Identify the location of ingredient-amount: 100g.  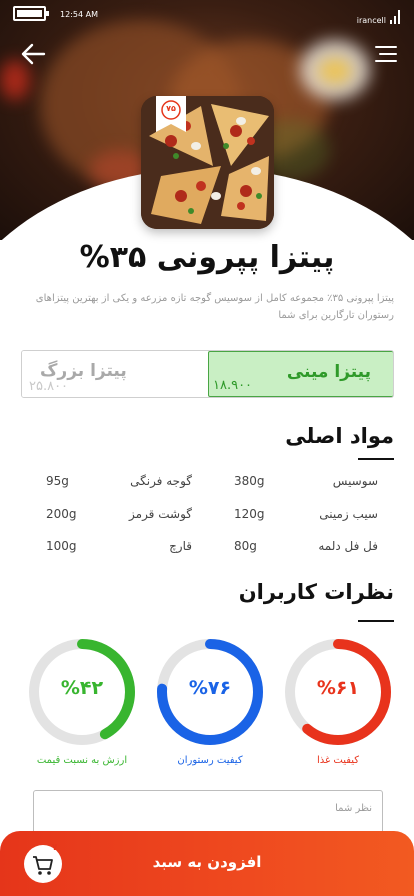
(61, 546).